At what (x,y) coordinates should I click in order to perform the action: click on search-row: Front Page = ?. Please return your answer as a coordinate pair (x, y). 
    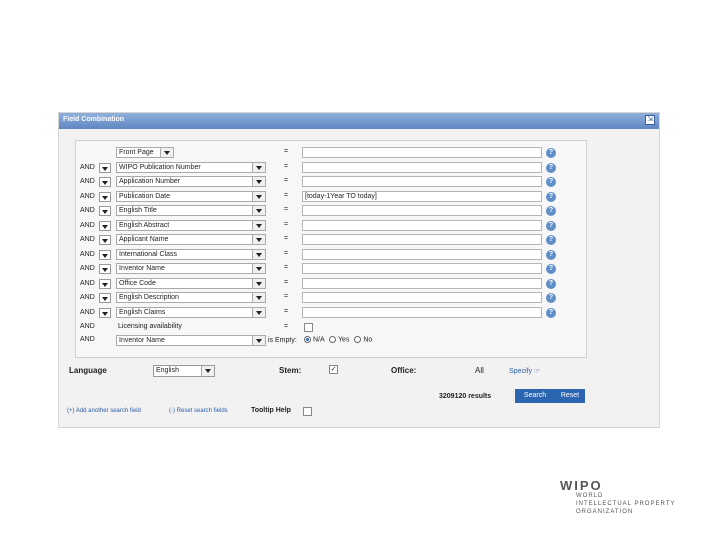
    Looking at the image, I should click on (332, 153).